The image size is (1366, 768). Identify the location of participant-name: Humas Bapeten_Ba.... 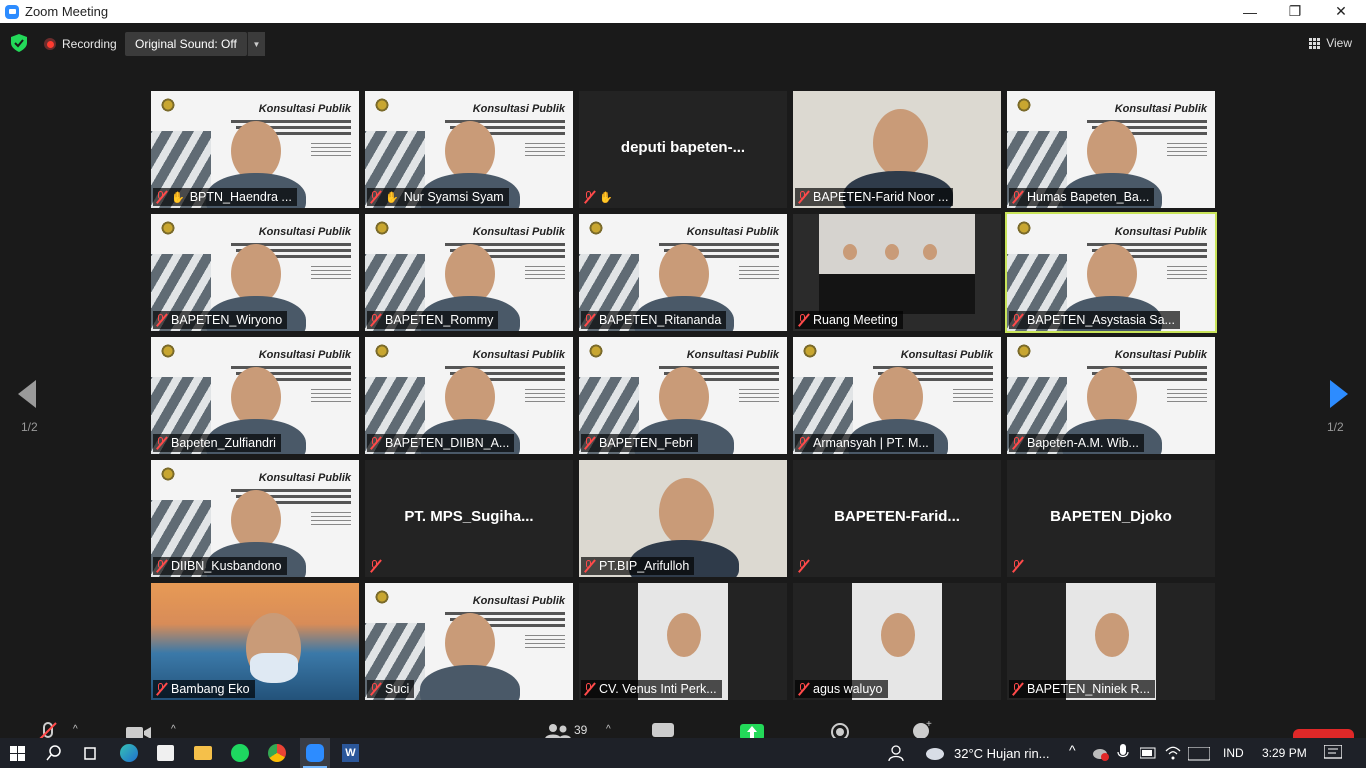
(1088, 197).